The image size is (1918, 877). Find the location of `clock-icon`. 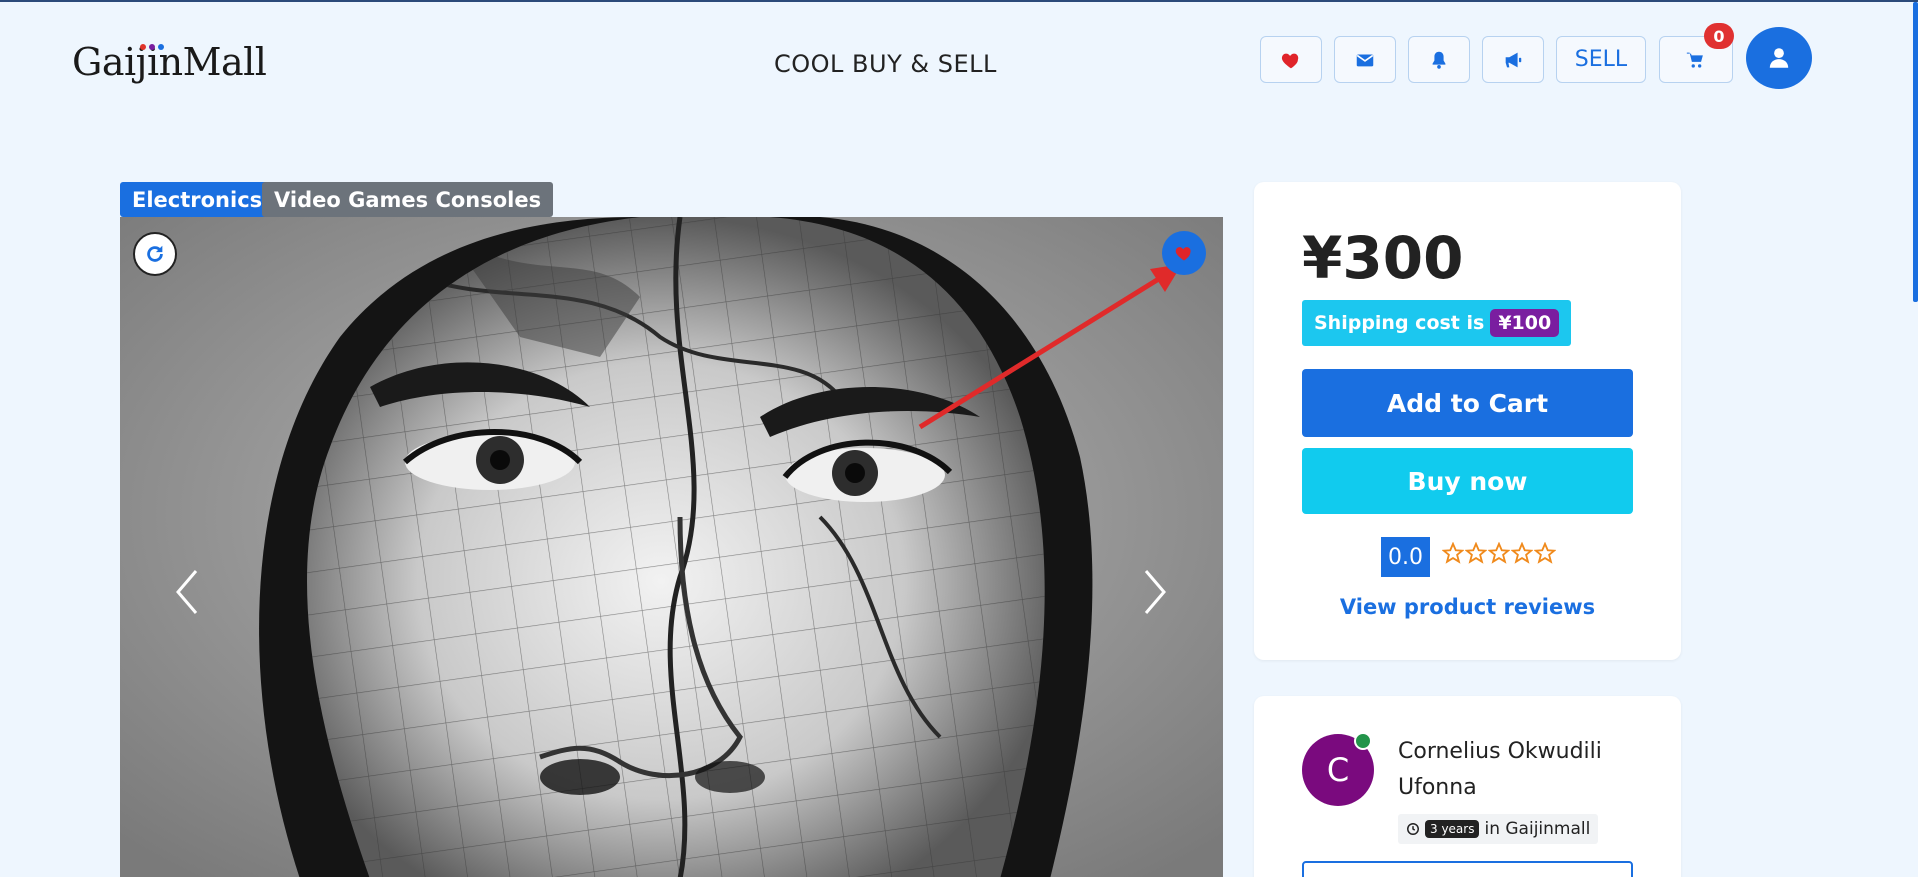

clock-icon is located at coordinates (1413, 829).